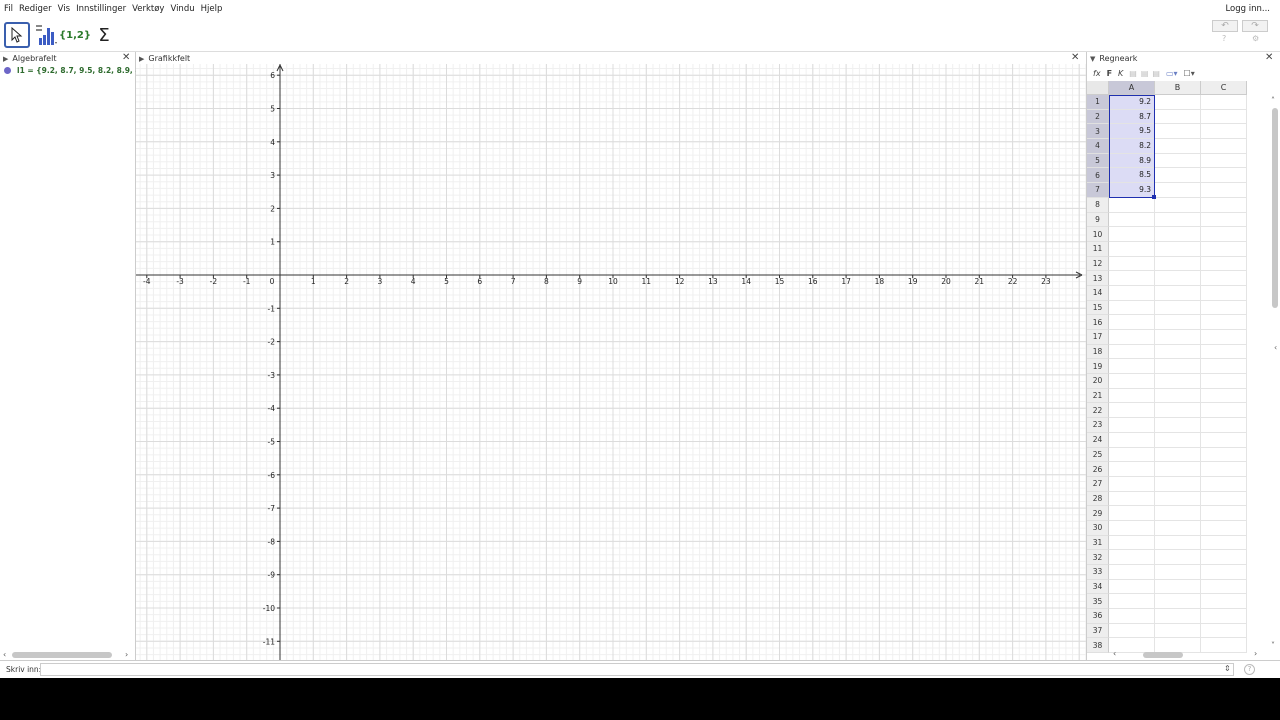  What do you see at coordinates (1132, 293) in the screenshot?
I see `cell-a14` at bounding box center [1132, 293].